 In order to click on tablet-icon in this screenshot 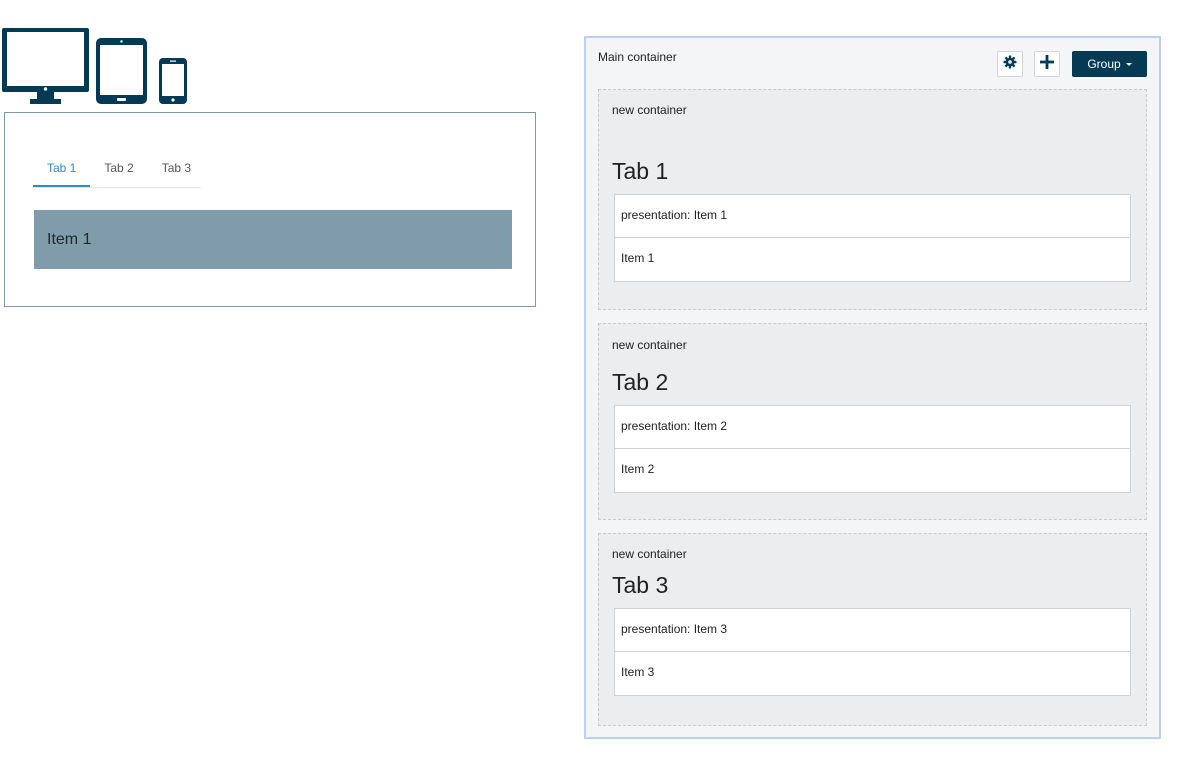, I will do `click(121, 71)`.